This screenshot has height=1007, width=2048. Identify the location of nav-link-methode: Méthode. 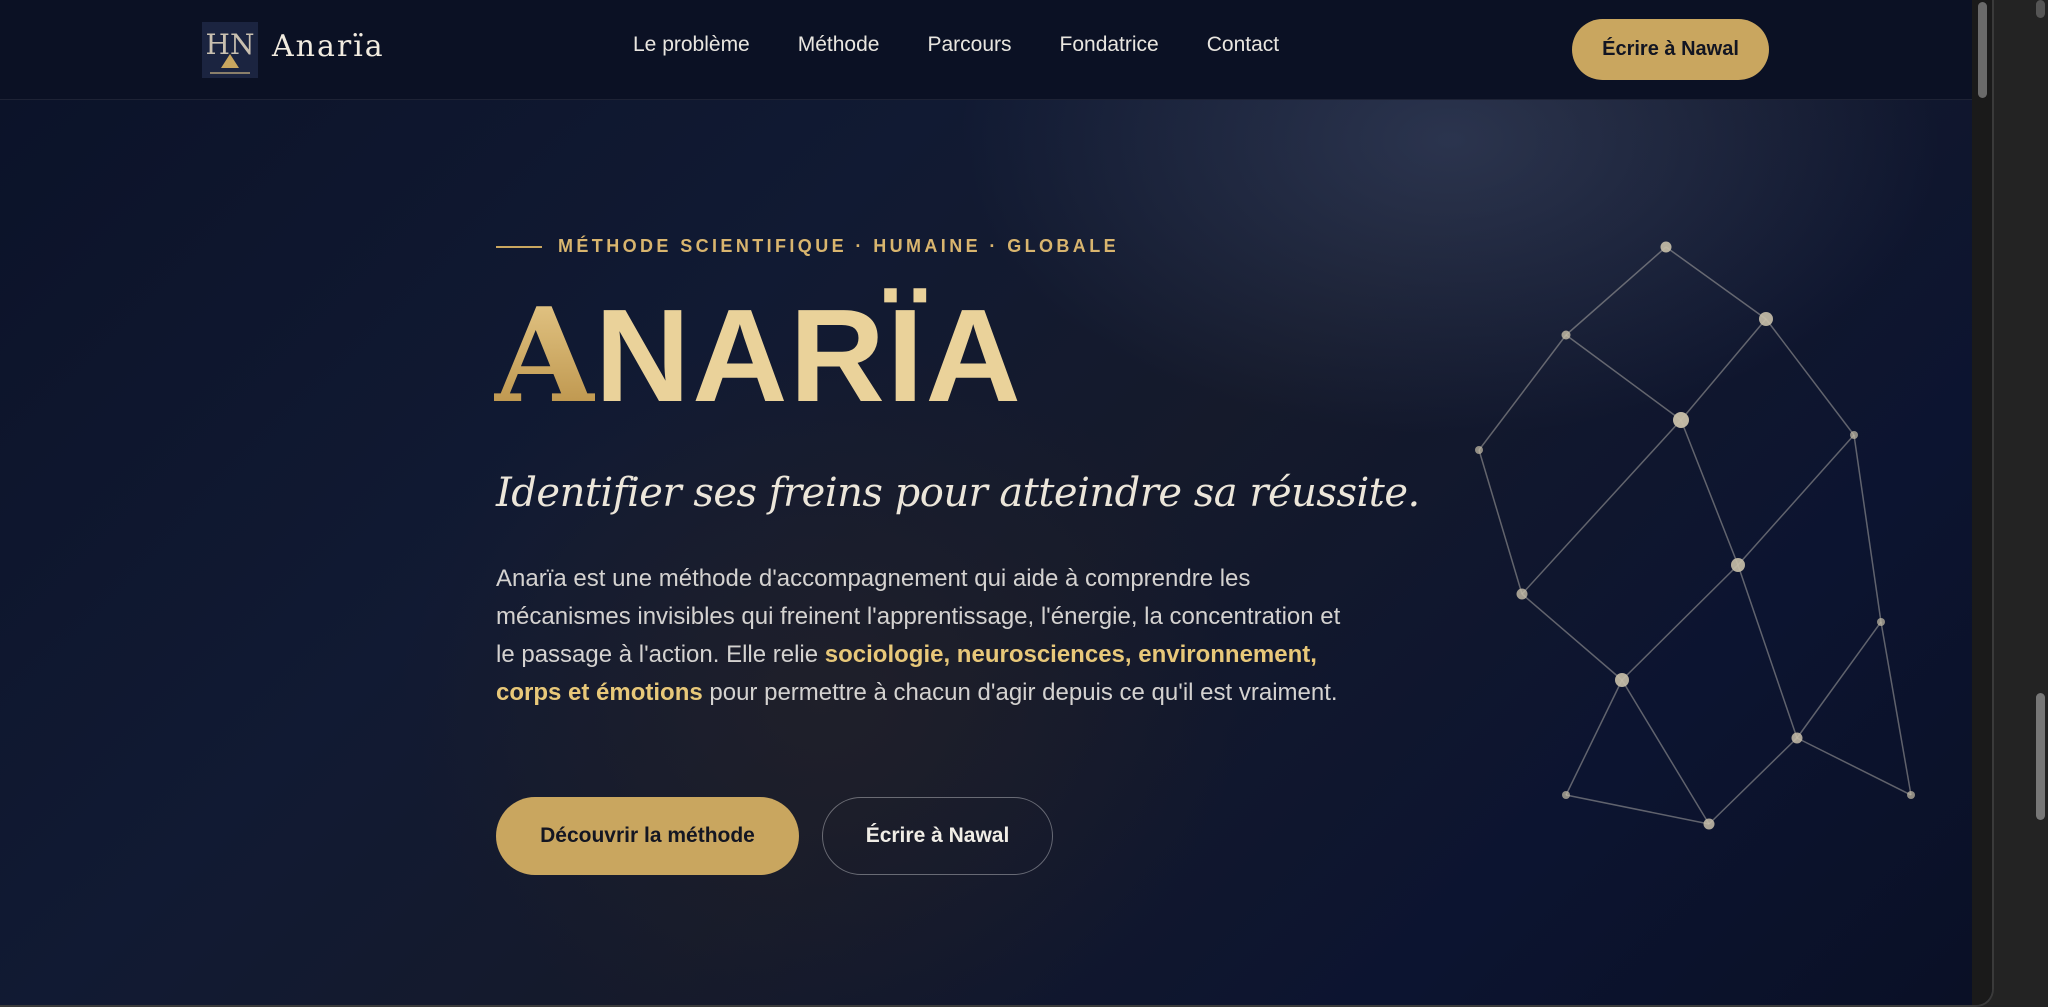
(839, 45).